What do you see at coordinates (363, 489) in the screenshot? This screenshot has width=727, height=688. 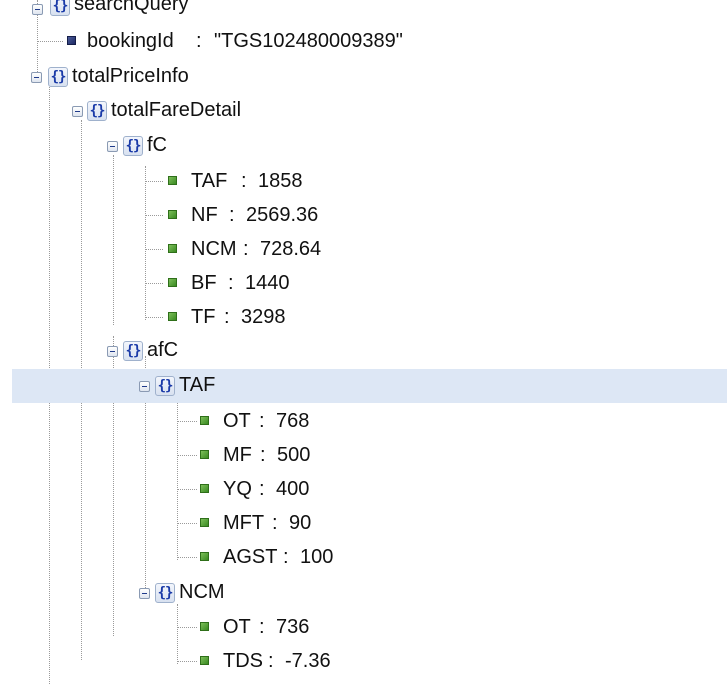 I see `tree-leaf: YQ : 400` at bounding box center [363, 489].